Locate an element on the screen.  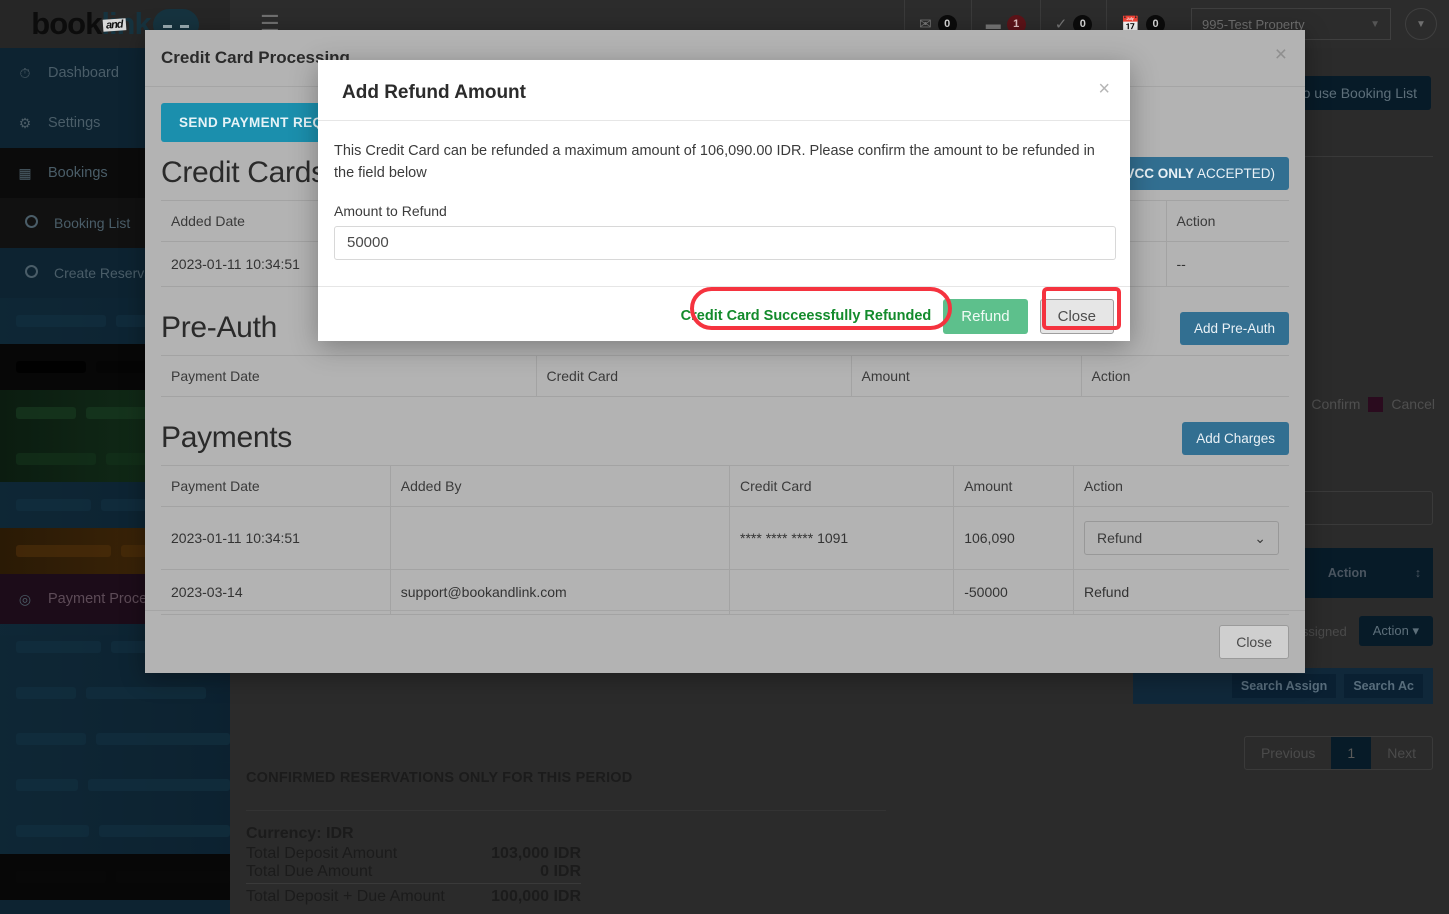
search-bar: Search Assign Search Ac is located at coordinates (1283, 686).